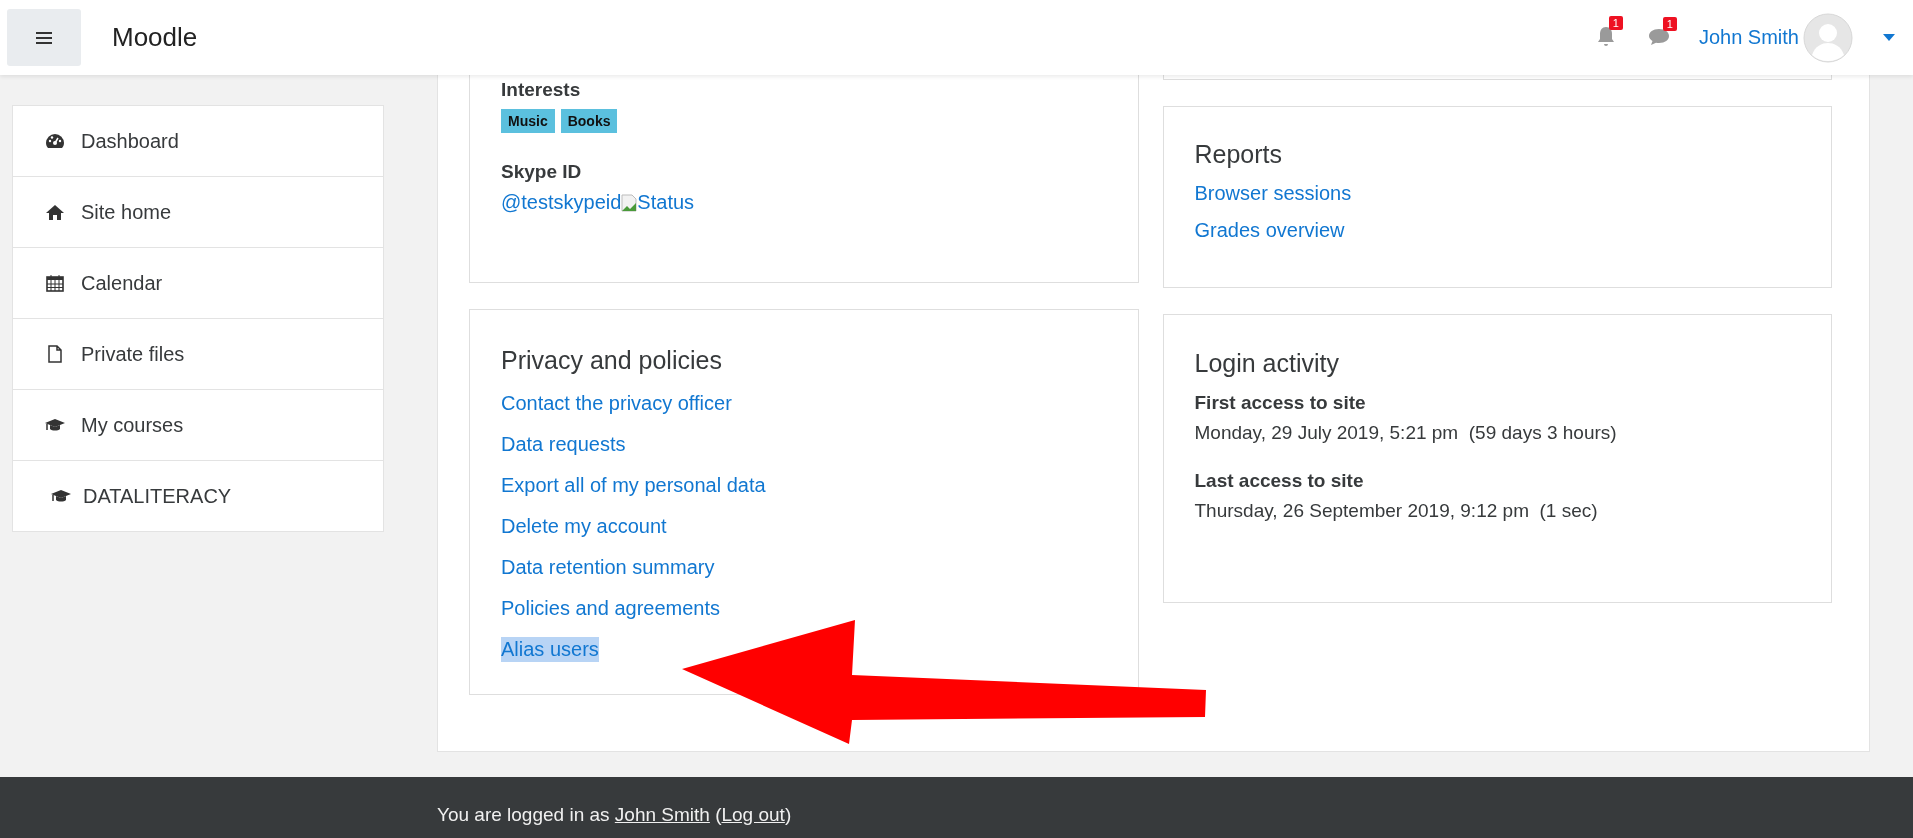 Image resolution: width=1913 pixels, height=838 pixels. What do you see at coordinates (1280, 403) in the screenshot?
I see `field-label: First access to site` at bounding box center [1280, 403].